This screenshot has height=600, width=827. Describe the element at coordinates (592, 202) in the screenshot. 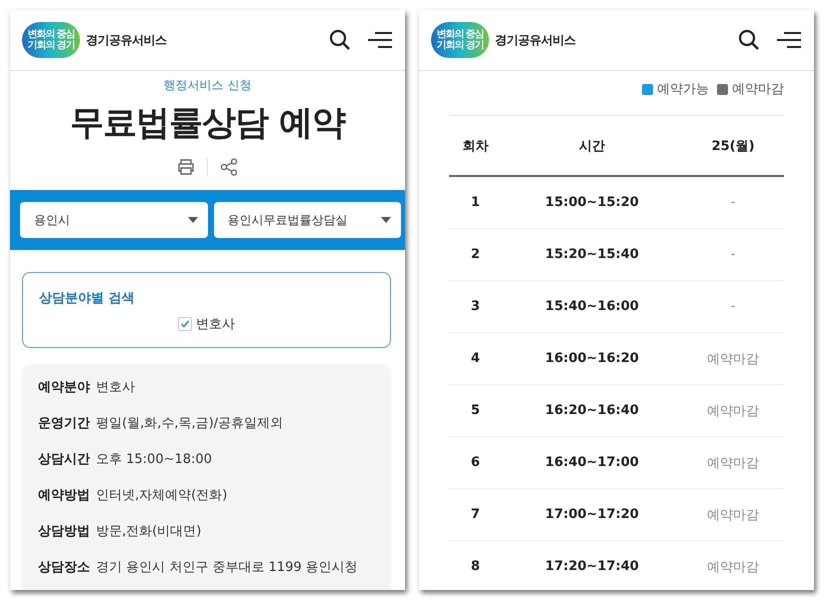

I see `table-cell: 15:00~15:20` at that location.